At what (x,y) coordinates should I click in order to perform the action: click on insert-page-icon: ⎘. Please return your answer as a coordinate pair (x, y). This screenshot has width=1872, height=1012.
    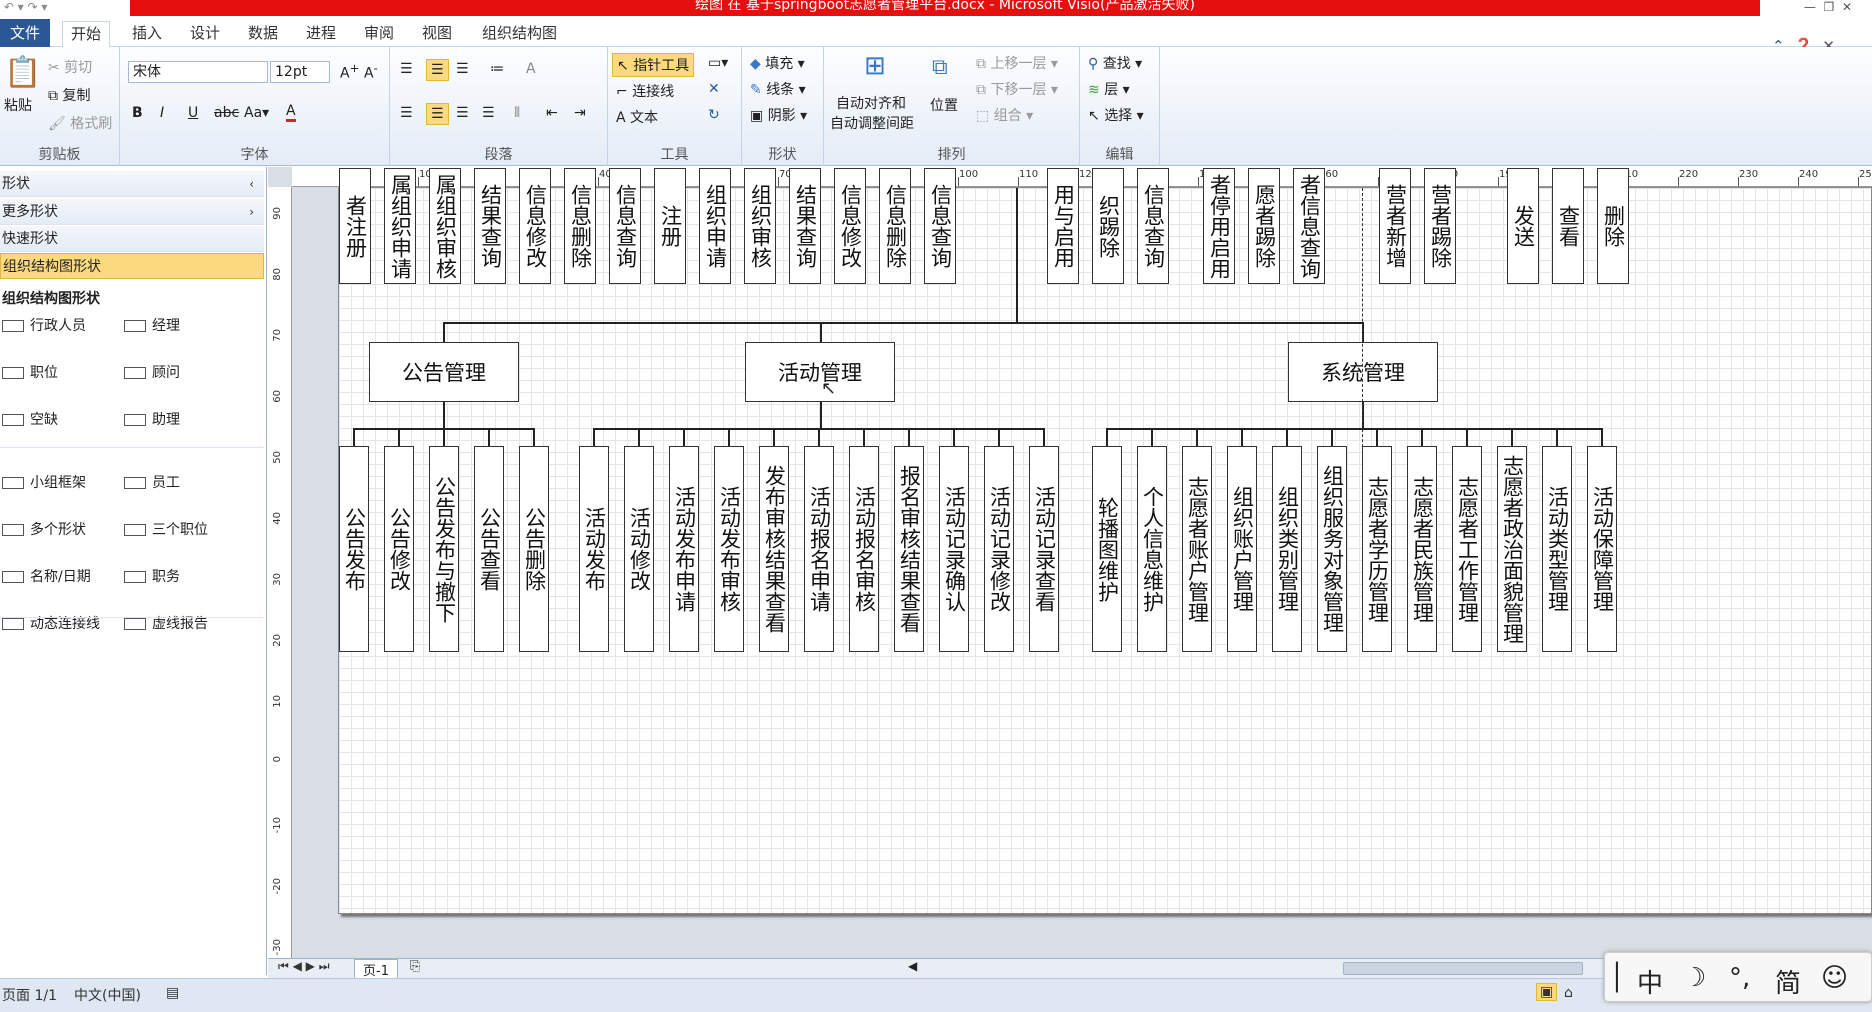
    Looking at the image, I should click on (415, 966).